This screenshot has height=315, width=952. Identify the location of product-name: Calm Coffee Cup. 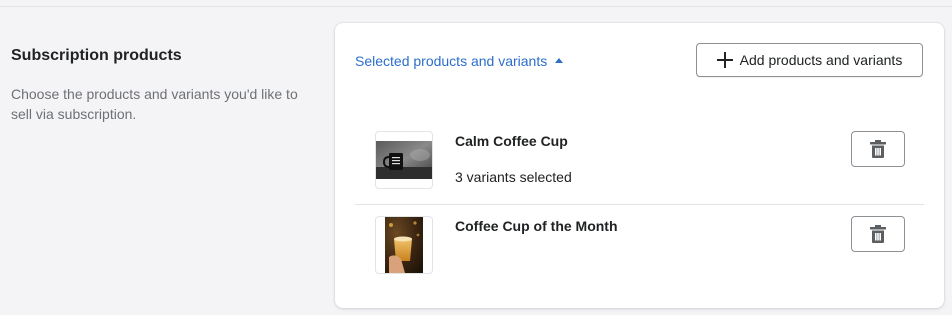
(511, 141).